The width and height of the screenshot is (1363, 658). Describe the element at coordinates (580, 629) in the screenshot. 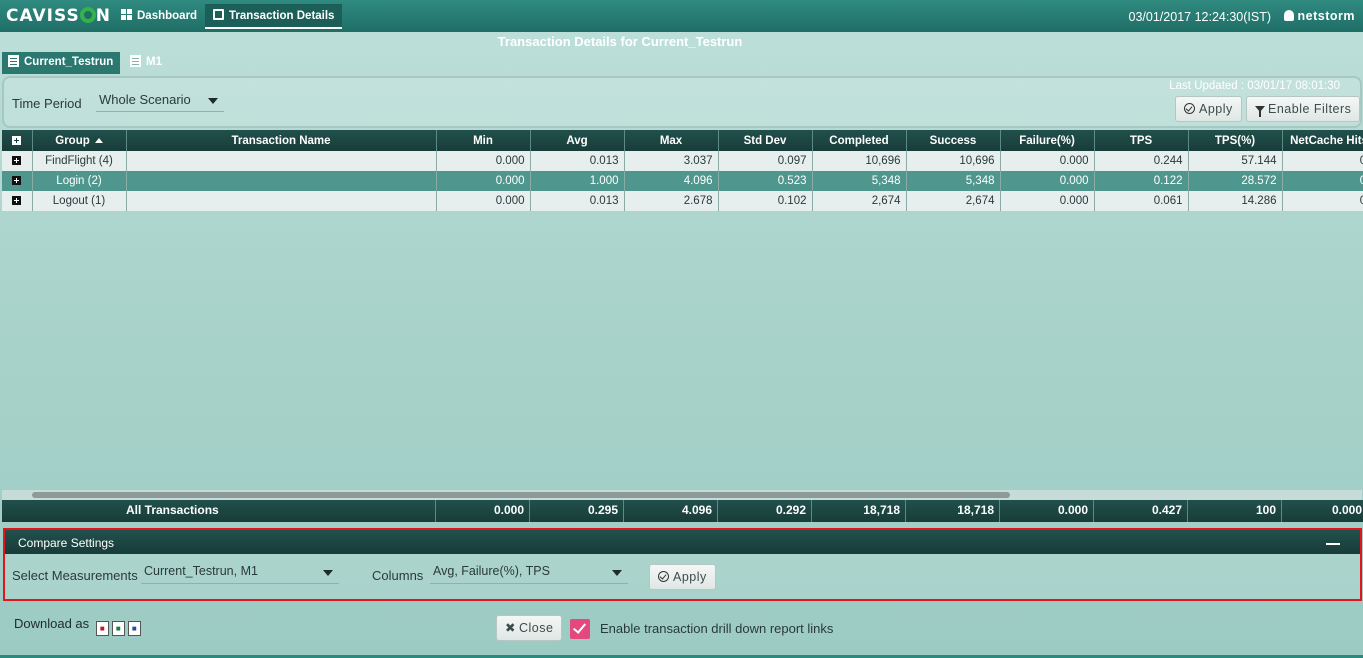

I see `drilldown-checkbox` at that location.